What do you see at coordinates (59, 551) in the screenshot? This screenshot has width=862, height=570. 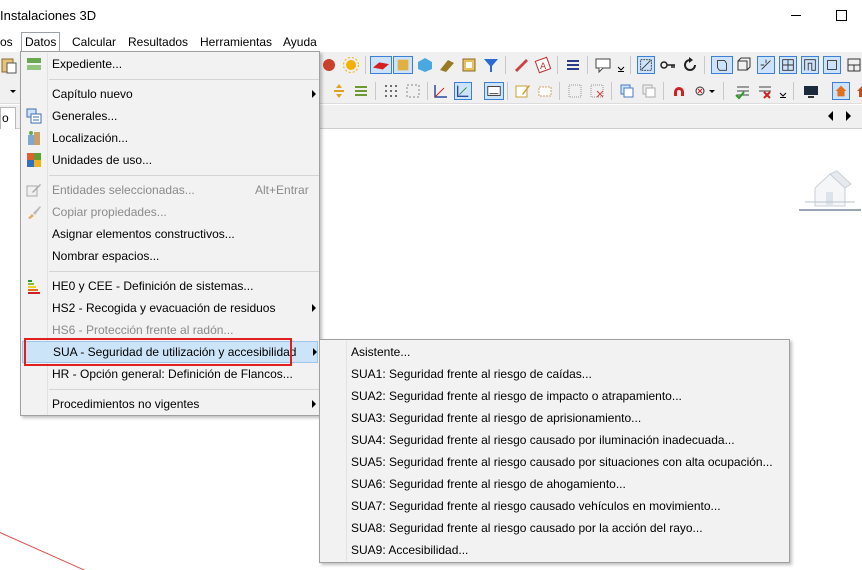 I see `red-guide-line` at bounding box center [59, 551].